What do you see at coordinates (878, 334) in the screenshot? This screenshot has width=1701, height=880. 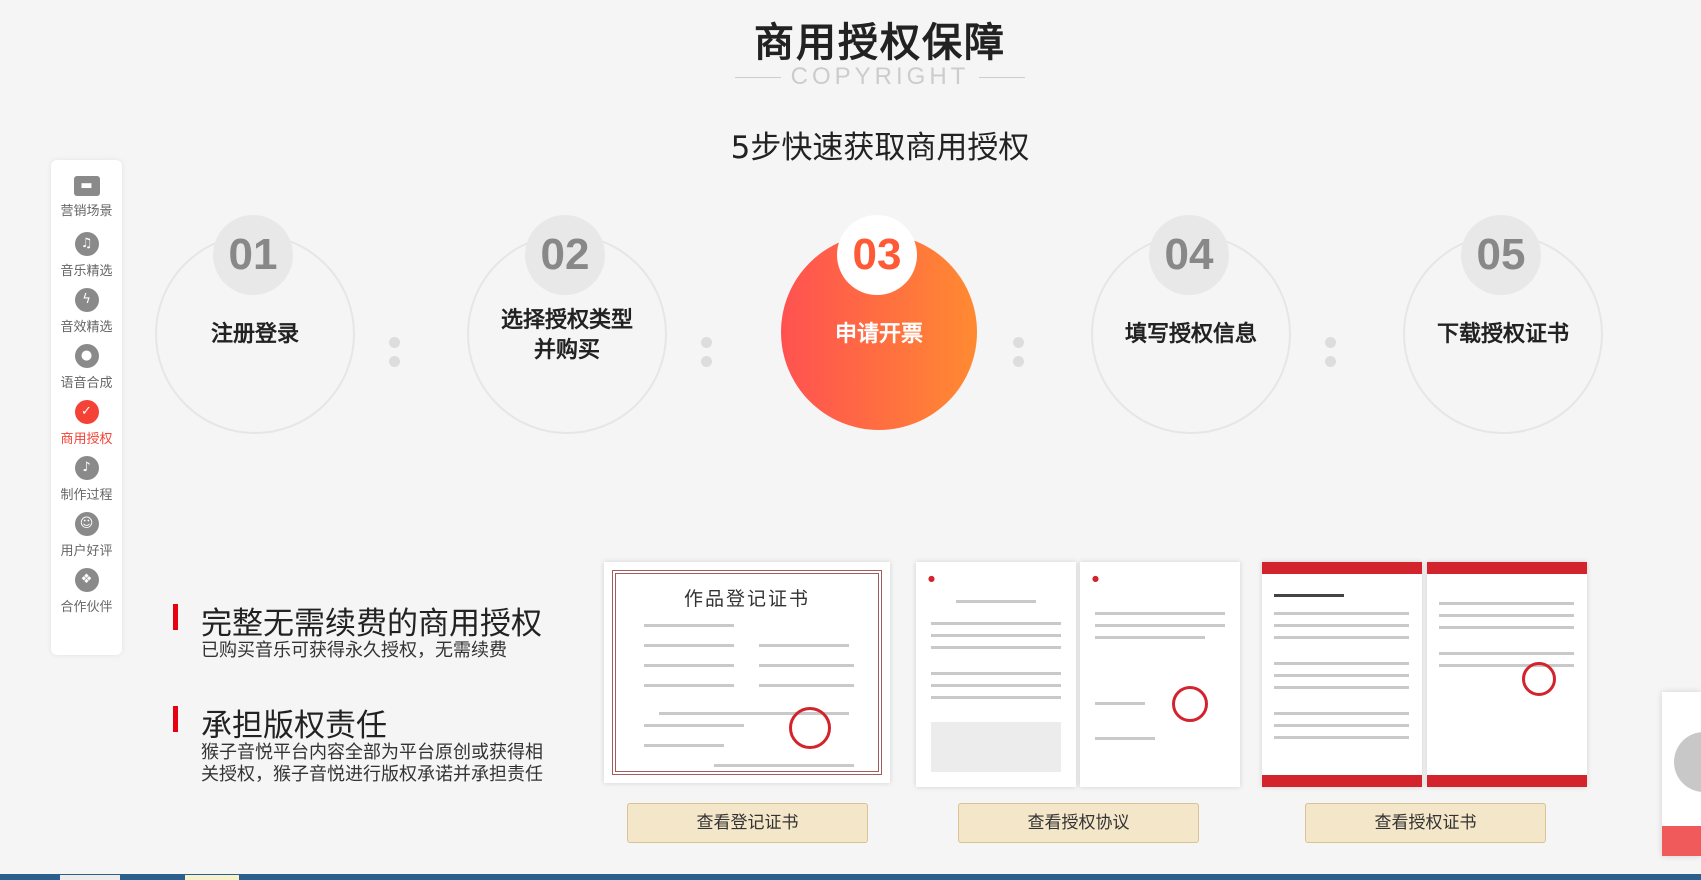 I see `step-label: 申请开票` at bounding box center [878, 334].